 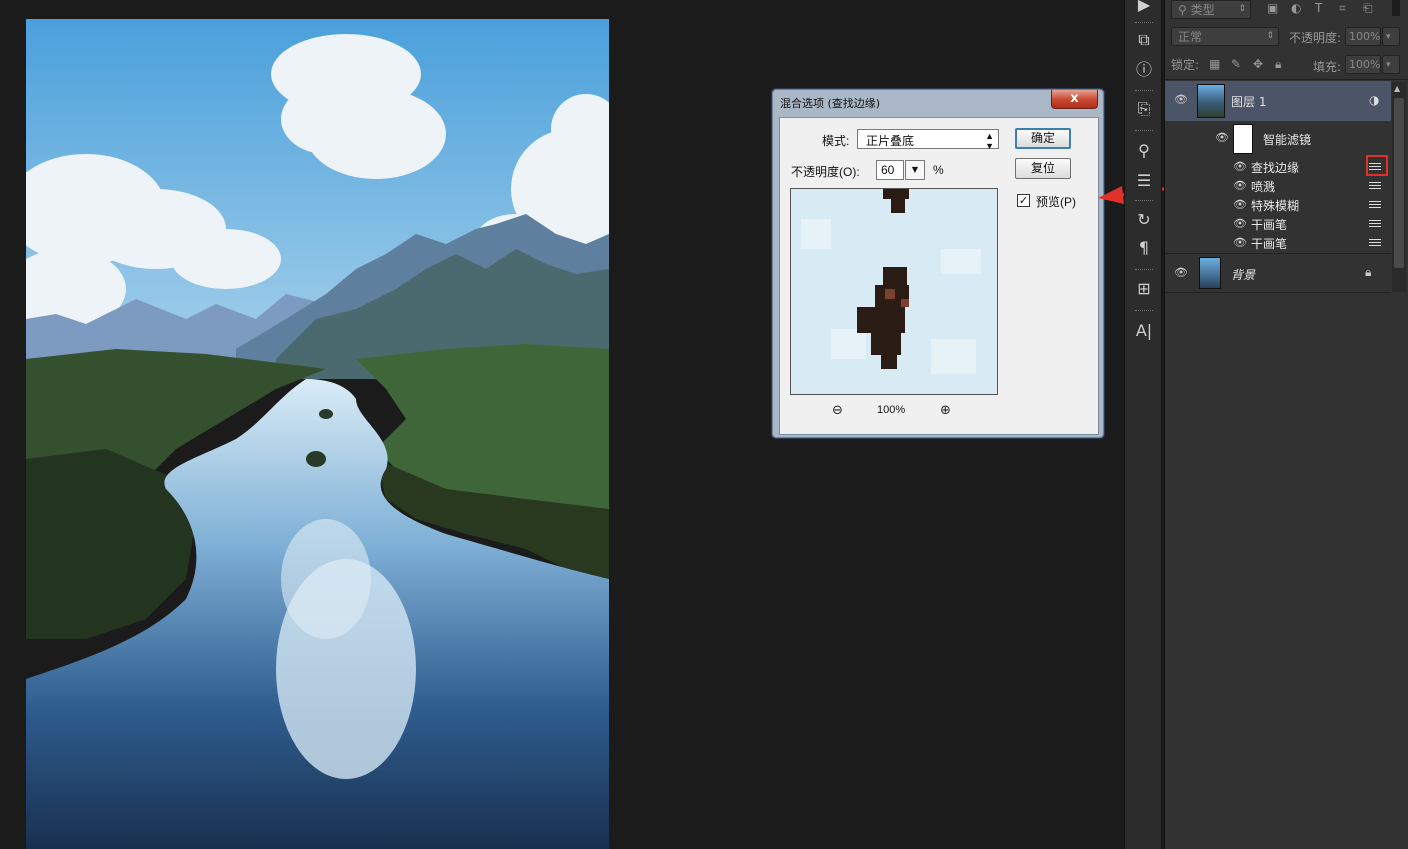 What do you see at coordinates (1236, 64) in the screenshot?
I see `lock-image-icon: ✎` at bounding box center [1236, 64].